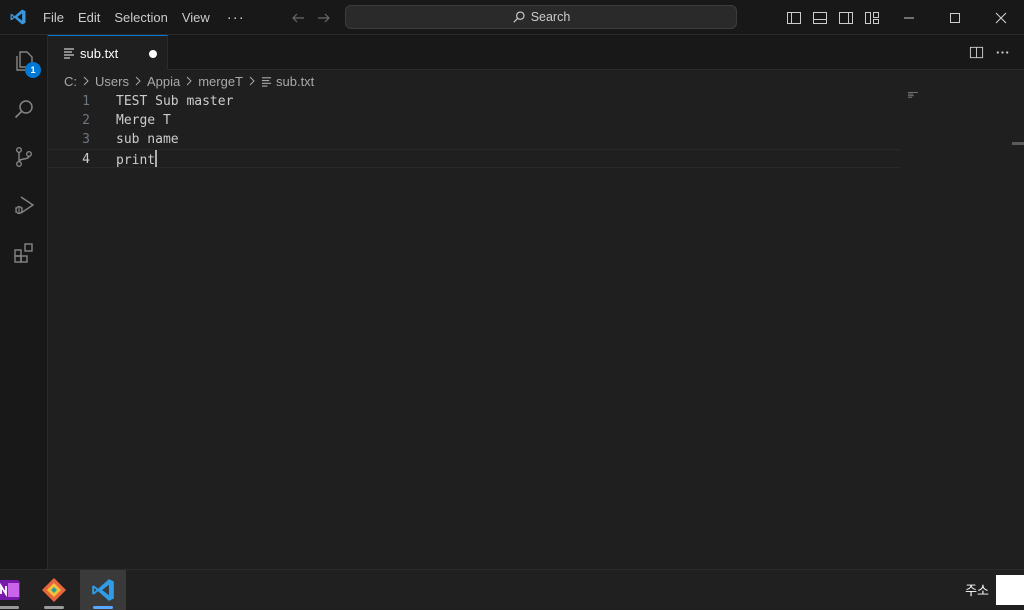 Image resolution: width=1024 pixels, height=610 pixels. What do you see at coordinates (977, 590) in the screenshot?
I see `address-toolbar-label: 주소` at bounding box center [977, 590].